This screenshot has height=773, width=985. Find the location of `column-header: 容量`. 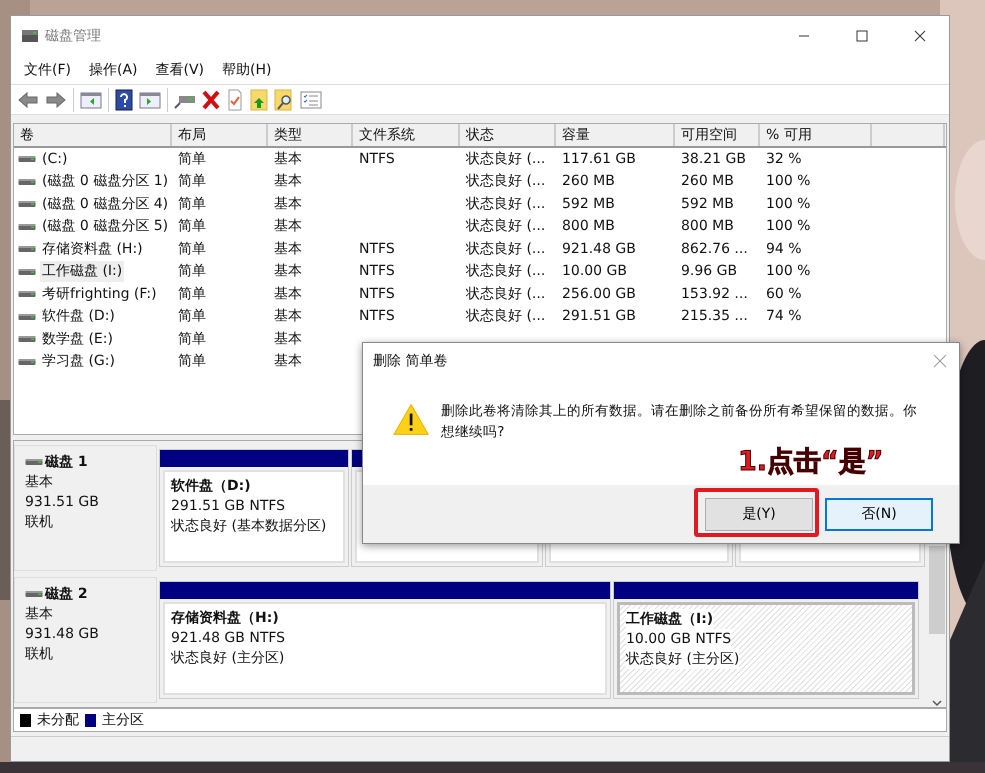

column-header: 容量 is located at coordinates (615, 135).